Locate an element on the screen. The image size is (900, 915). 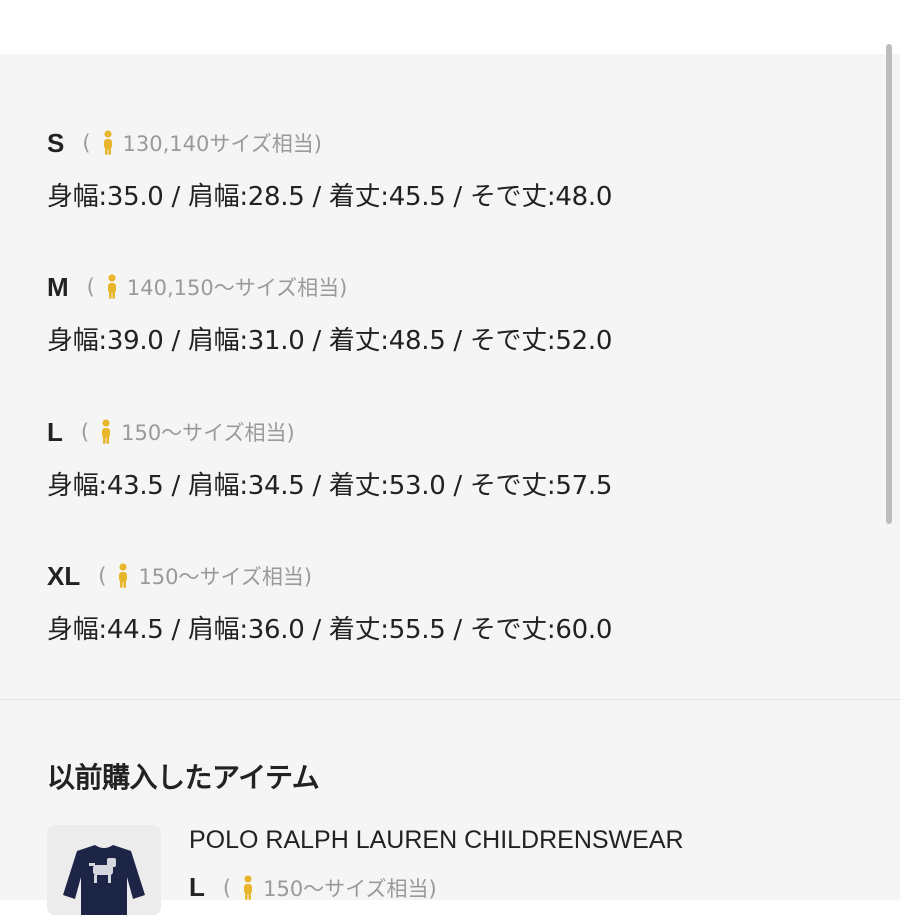
size-label: L is located at coordinates (55, 431).